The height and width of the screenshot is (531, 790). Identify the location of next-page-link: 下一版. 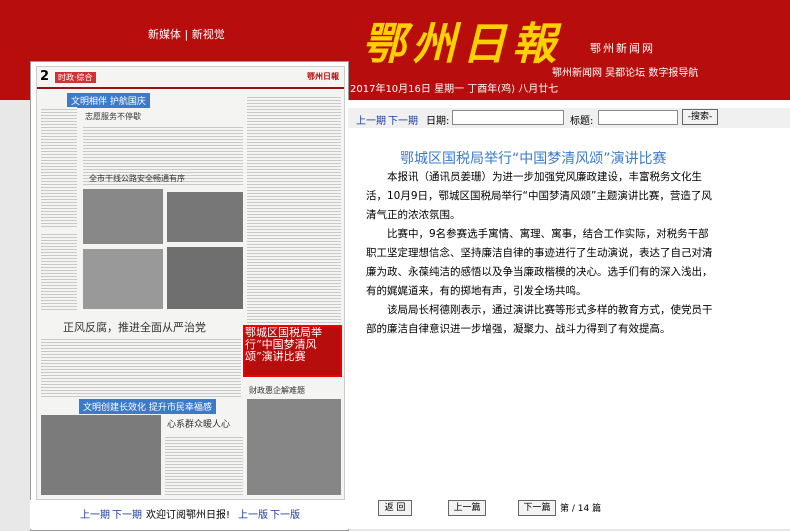
(285, 513).